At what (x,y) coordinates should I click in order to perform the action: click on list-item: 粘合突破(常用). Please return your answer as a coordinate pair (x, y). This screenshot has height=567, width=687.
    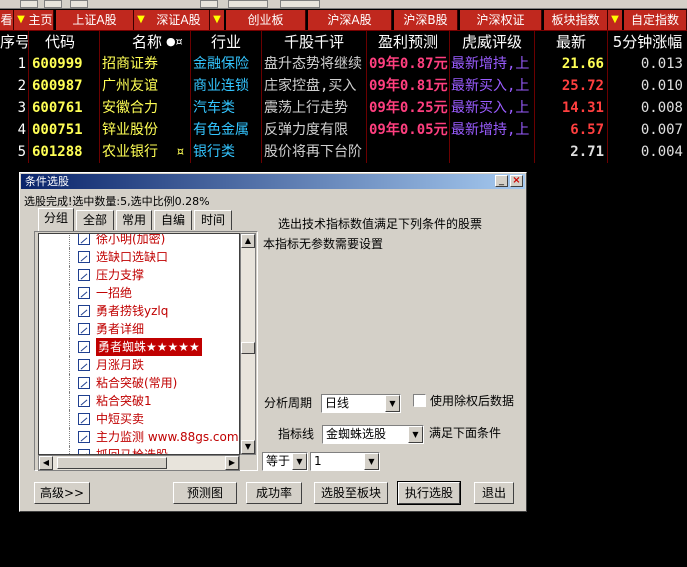
    Looking at the image, I should click on (139, 383).